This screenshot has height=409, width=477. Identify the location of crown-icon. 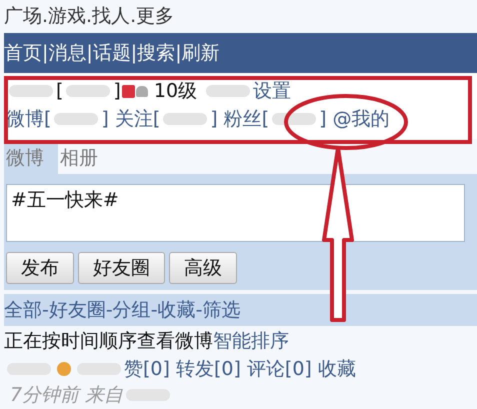
(142, 91).